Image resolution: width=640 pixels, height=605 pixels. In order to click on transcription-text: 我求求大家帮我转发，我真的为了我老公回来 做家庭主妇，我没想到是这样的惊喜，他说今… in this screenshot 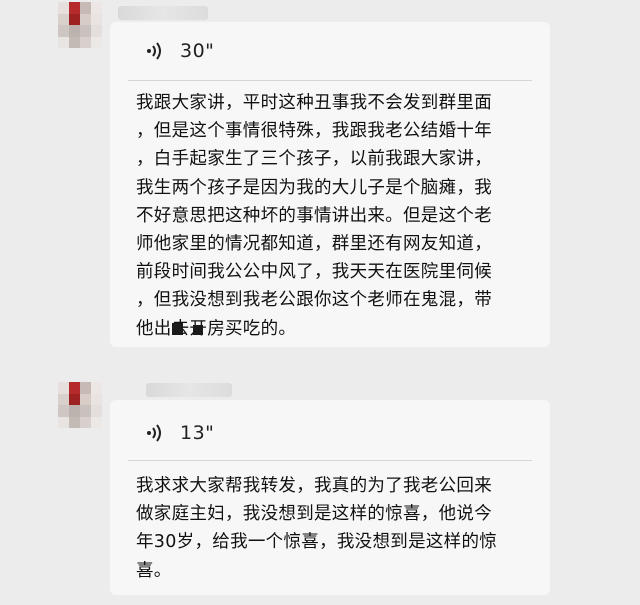, I will do `click(316, 528)`.